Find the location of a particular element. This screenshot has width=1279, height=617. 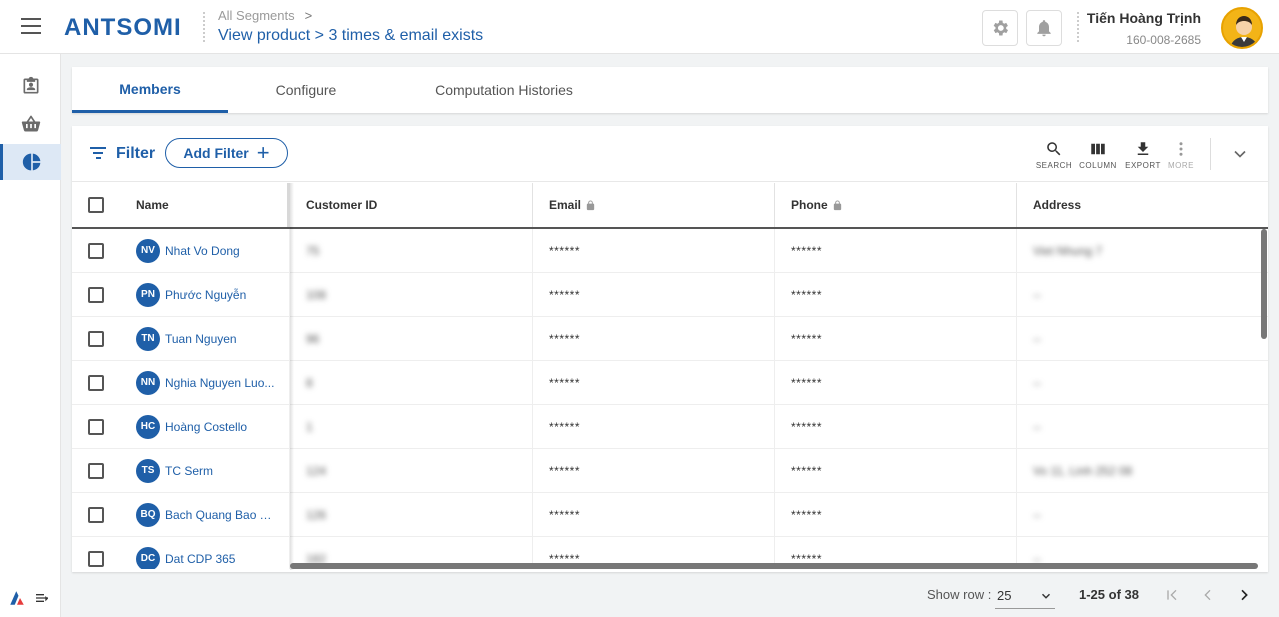

table-row: NN Nghia Nguyen Luo... 8 ****** ****** -- is located at coordinates (670, 383).